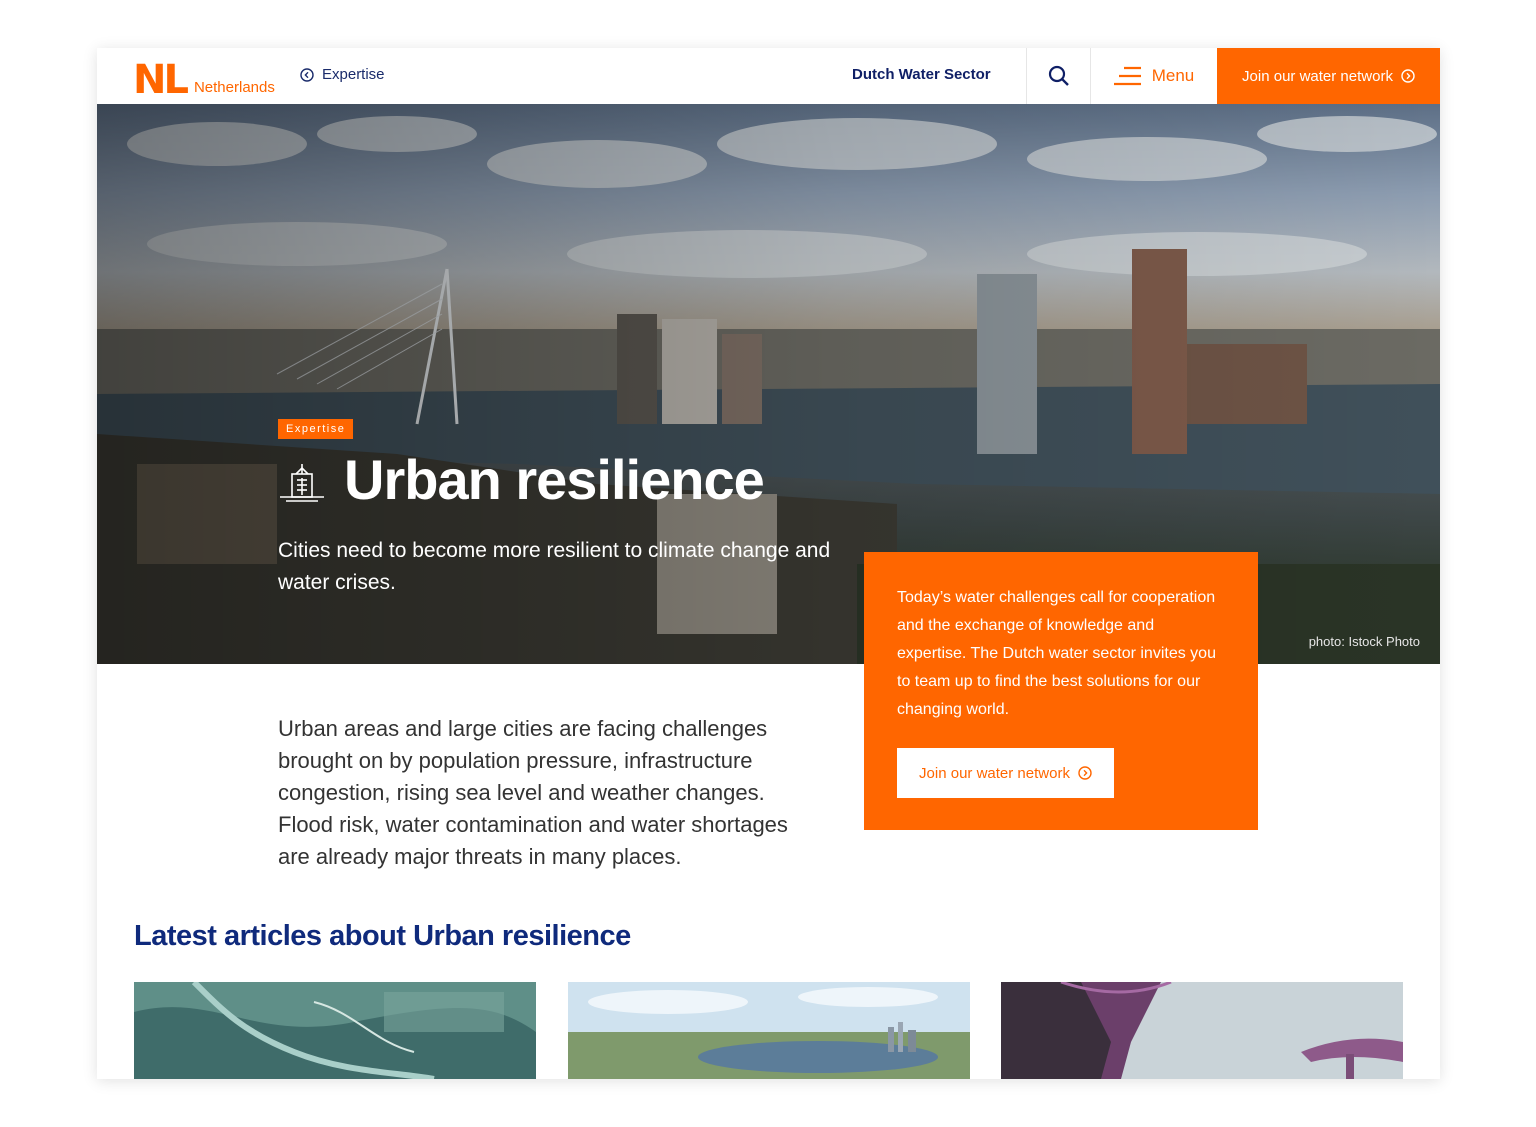  Describe the element at coordinates (1173, 75) in the screenshot. I see `menu-label: Menu` at that location.